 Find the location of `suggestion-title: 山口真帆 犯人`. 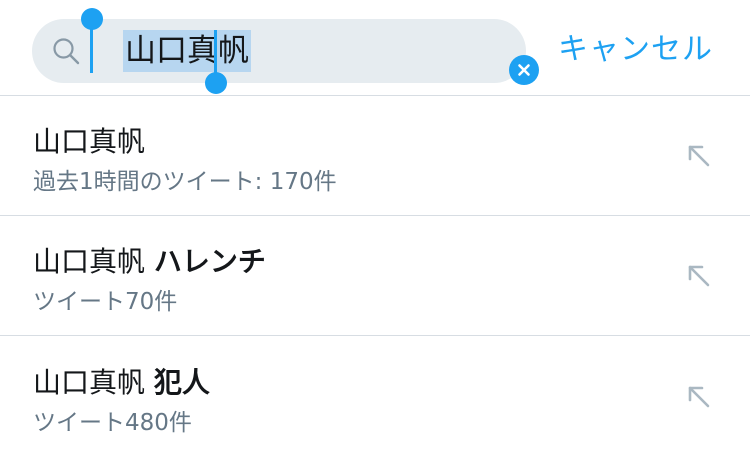

suggestion-title: 山口真帆 犯人 is located at coordinates (121, 381).